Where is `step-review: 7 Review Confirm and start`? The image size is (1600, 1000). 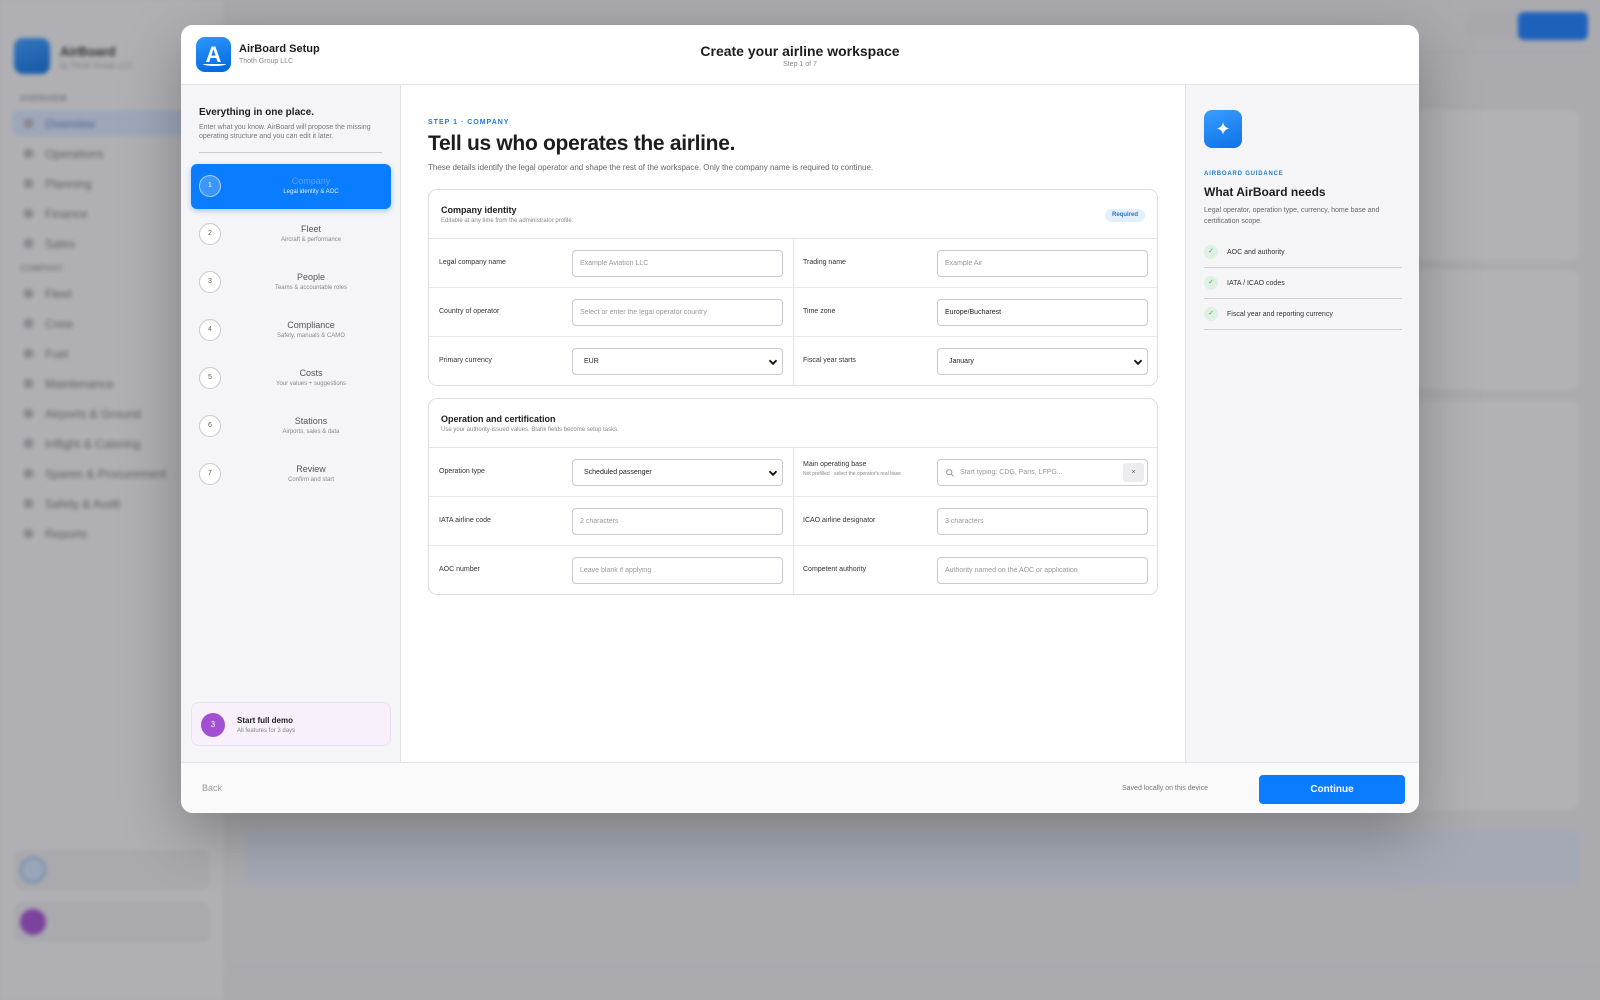
step-review: 7 Review Confirm and start is located at coordinates (291, 474).